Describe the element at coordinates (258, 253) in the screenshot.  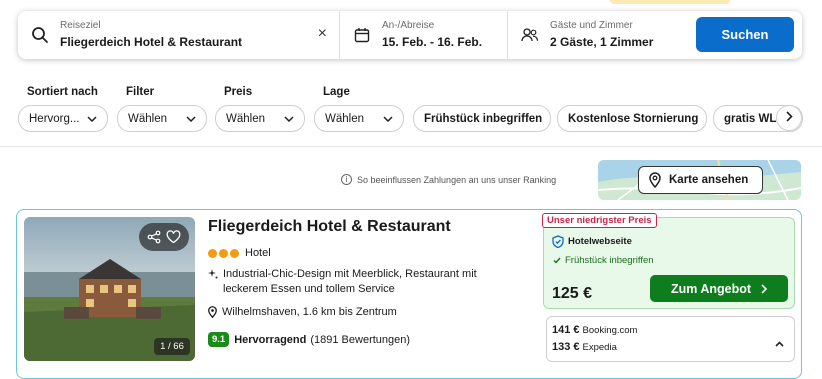
I see `hotel-type: Hotel` at that location.